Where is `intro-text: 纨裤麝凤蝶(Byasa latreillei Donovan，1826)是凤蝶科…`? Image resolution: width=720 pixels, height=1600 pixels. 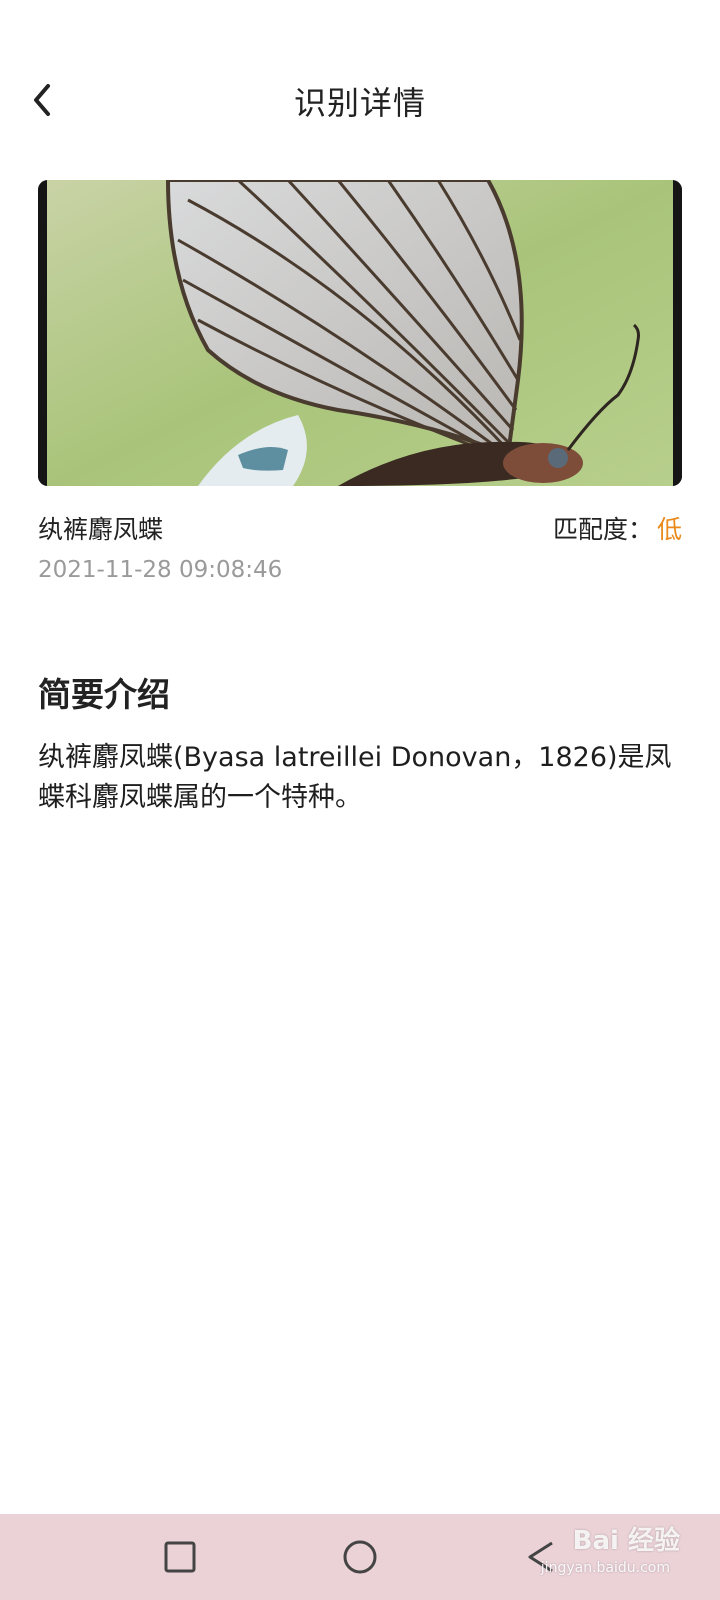
intro-text: 纨裤麝凤蝶(Byasa latreillei Donovan，1826)是凤蝶科… is located at coordinates (355, 777).